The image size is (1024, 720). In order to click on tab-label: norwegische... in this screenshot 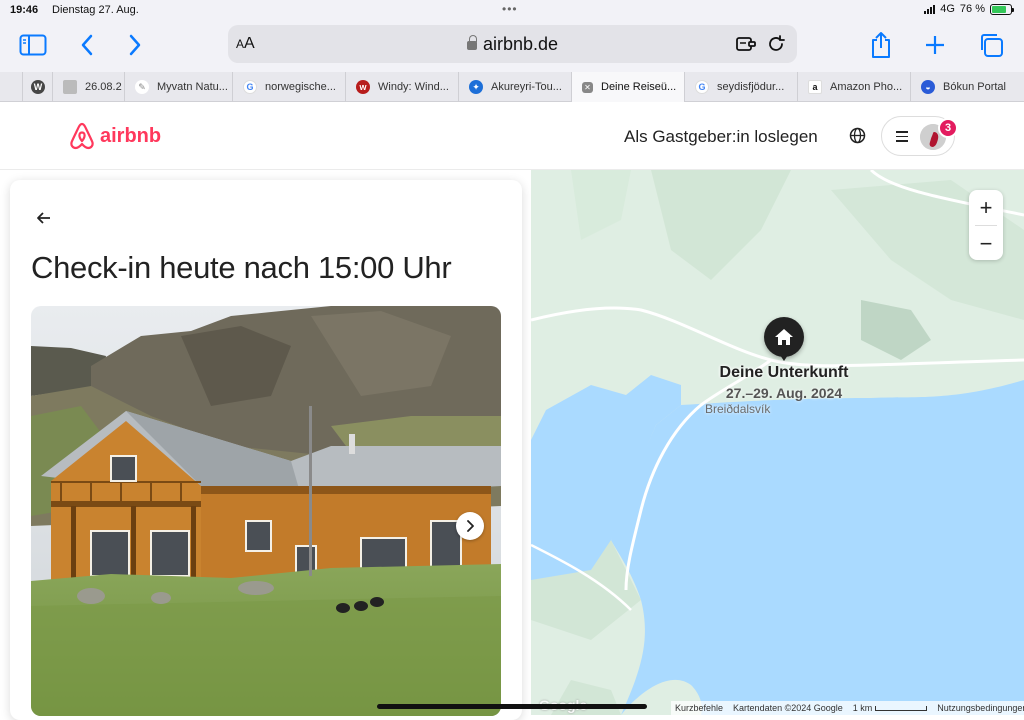, I will do `click(300, 87)`.